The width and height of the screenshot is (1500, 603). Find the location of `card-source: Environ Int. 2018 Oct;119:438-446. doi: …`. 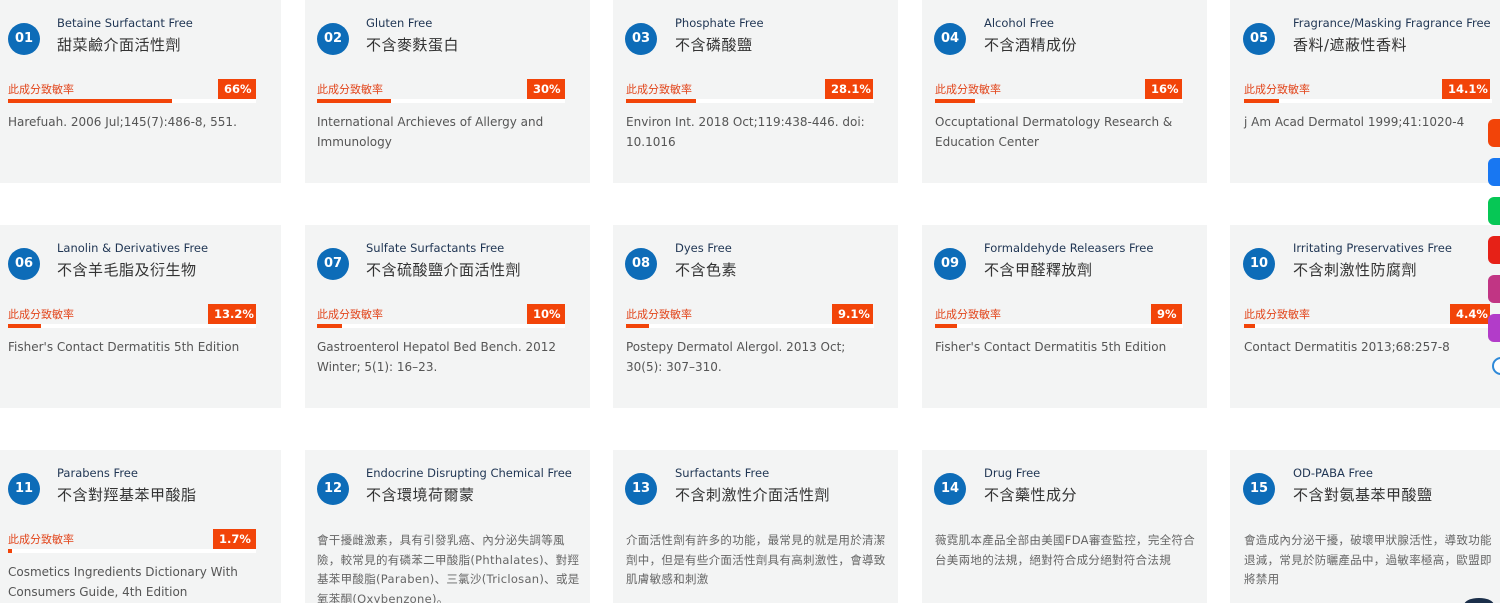

card-source: Environ Int. 2018 Oct;119:438-446. doi: … is located at coordinates (745, 132).